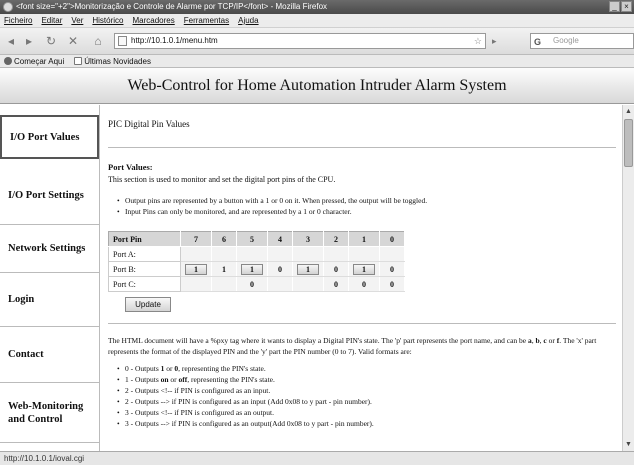 The height and width of the screenshot is (465, 634). What do you see at coordinates (77, 20) in the screenshot?
I see `menu-ver: Ver` at bounding box center [77, 20].